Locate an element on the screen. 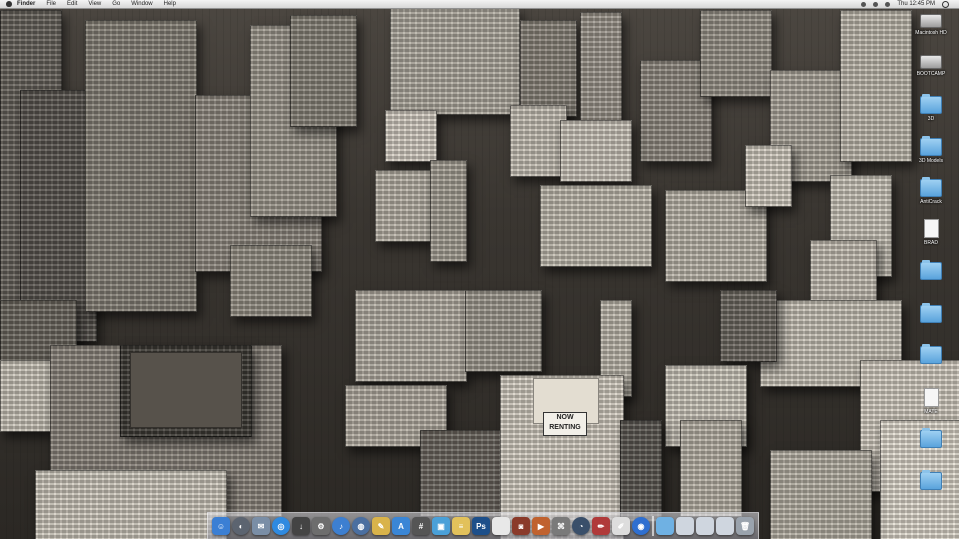  dock-safari-icon: ◎ is located at coordinates (281, 526).